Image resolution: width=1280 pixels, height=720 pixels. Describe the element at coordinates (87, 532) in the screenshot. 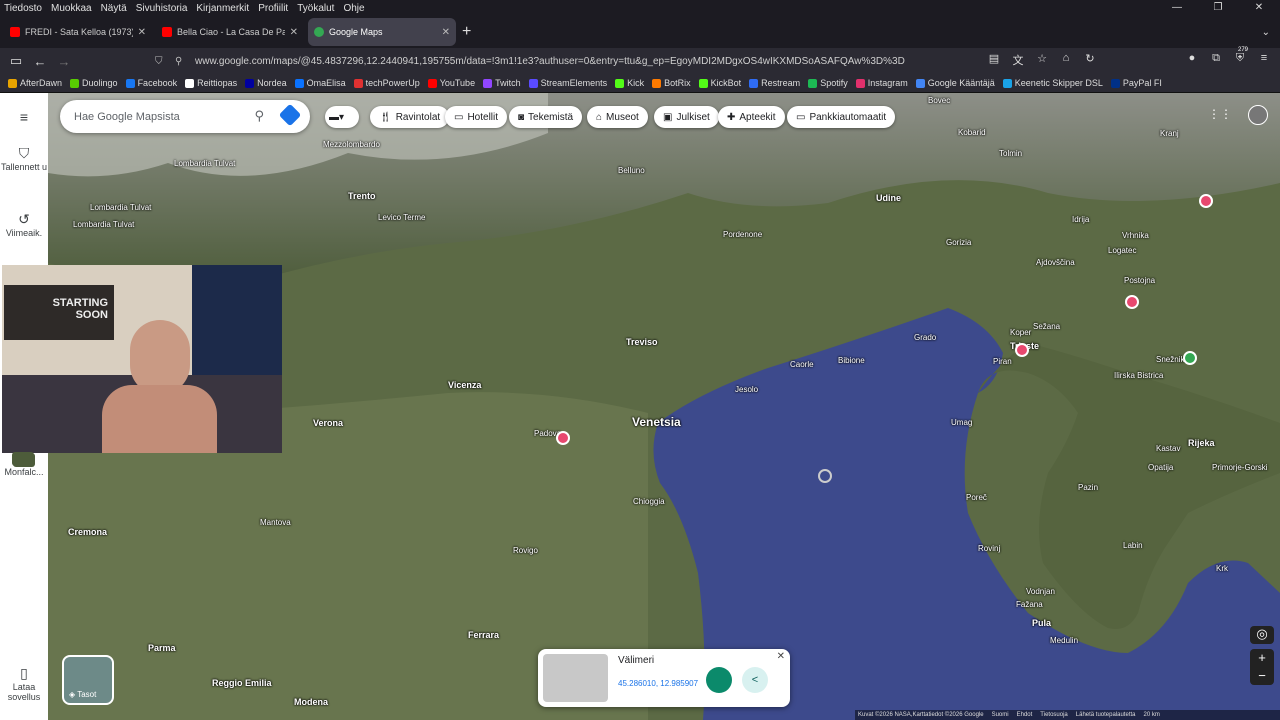

I see `place-label: Cremona` at that location.